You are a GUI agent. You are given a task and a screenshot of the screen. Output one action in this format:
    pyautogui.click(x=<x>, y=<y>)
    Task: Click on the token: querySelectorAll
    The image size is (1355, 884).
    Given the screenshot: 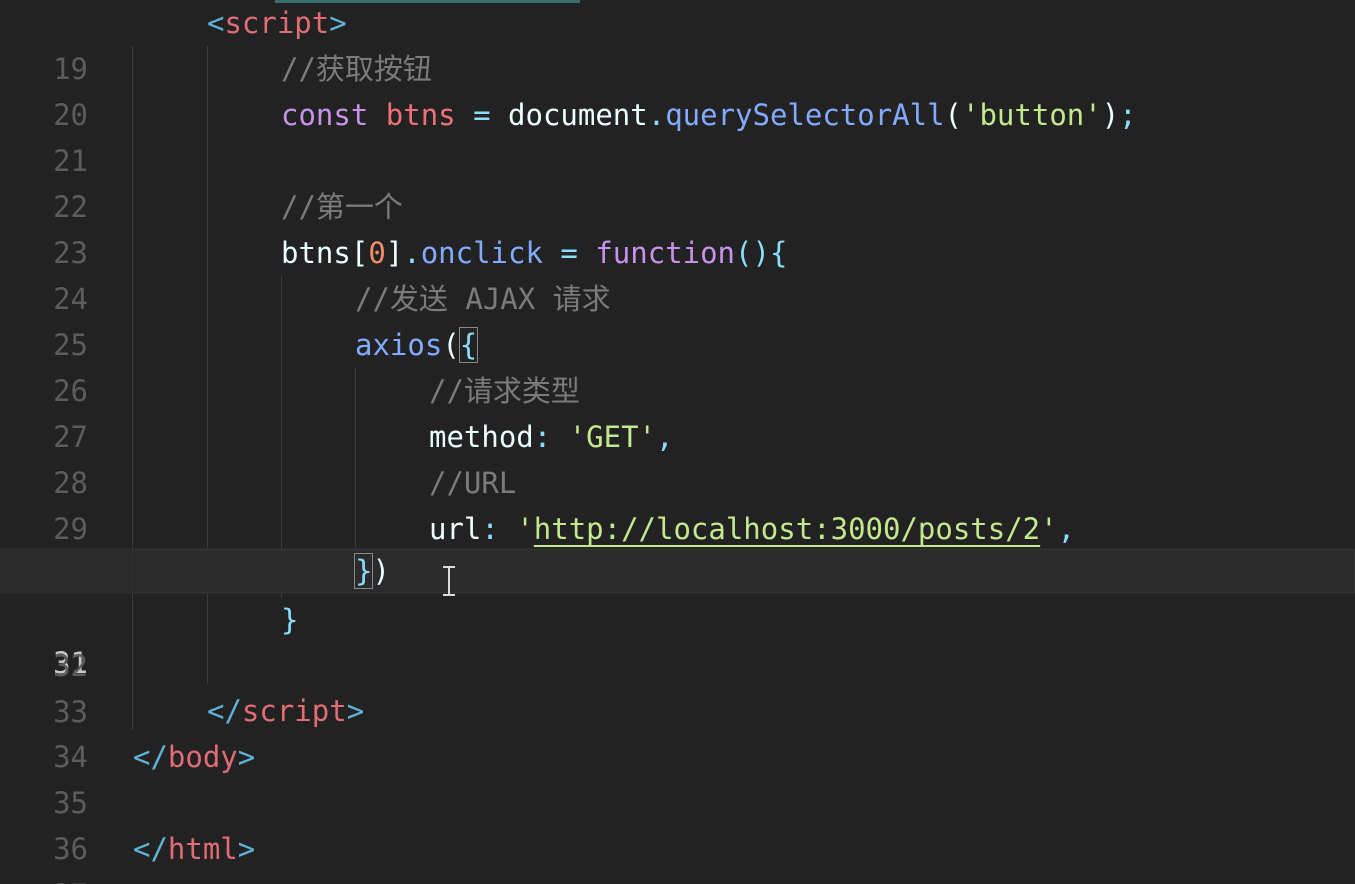 What is the action you would take?
    pyautogui.click(x=805, y=115)
    